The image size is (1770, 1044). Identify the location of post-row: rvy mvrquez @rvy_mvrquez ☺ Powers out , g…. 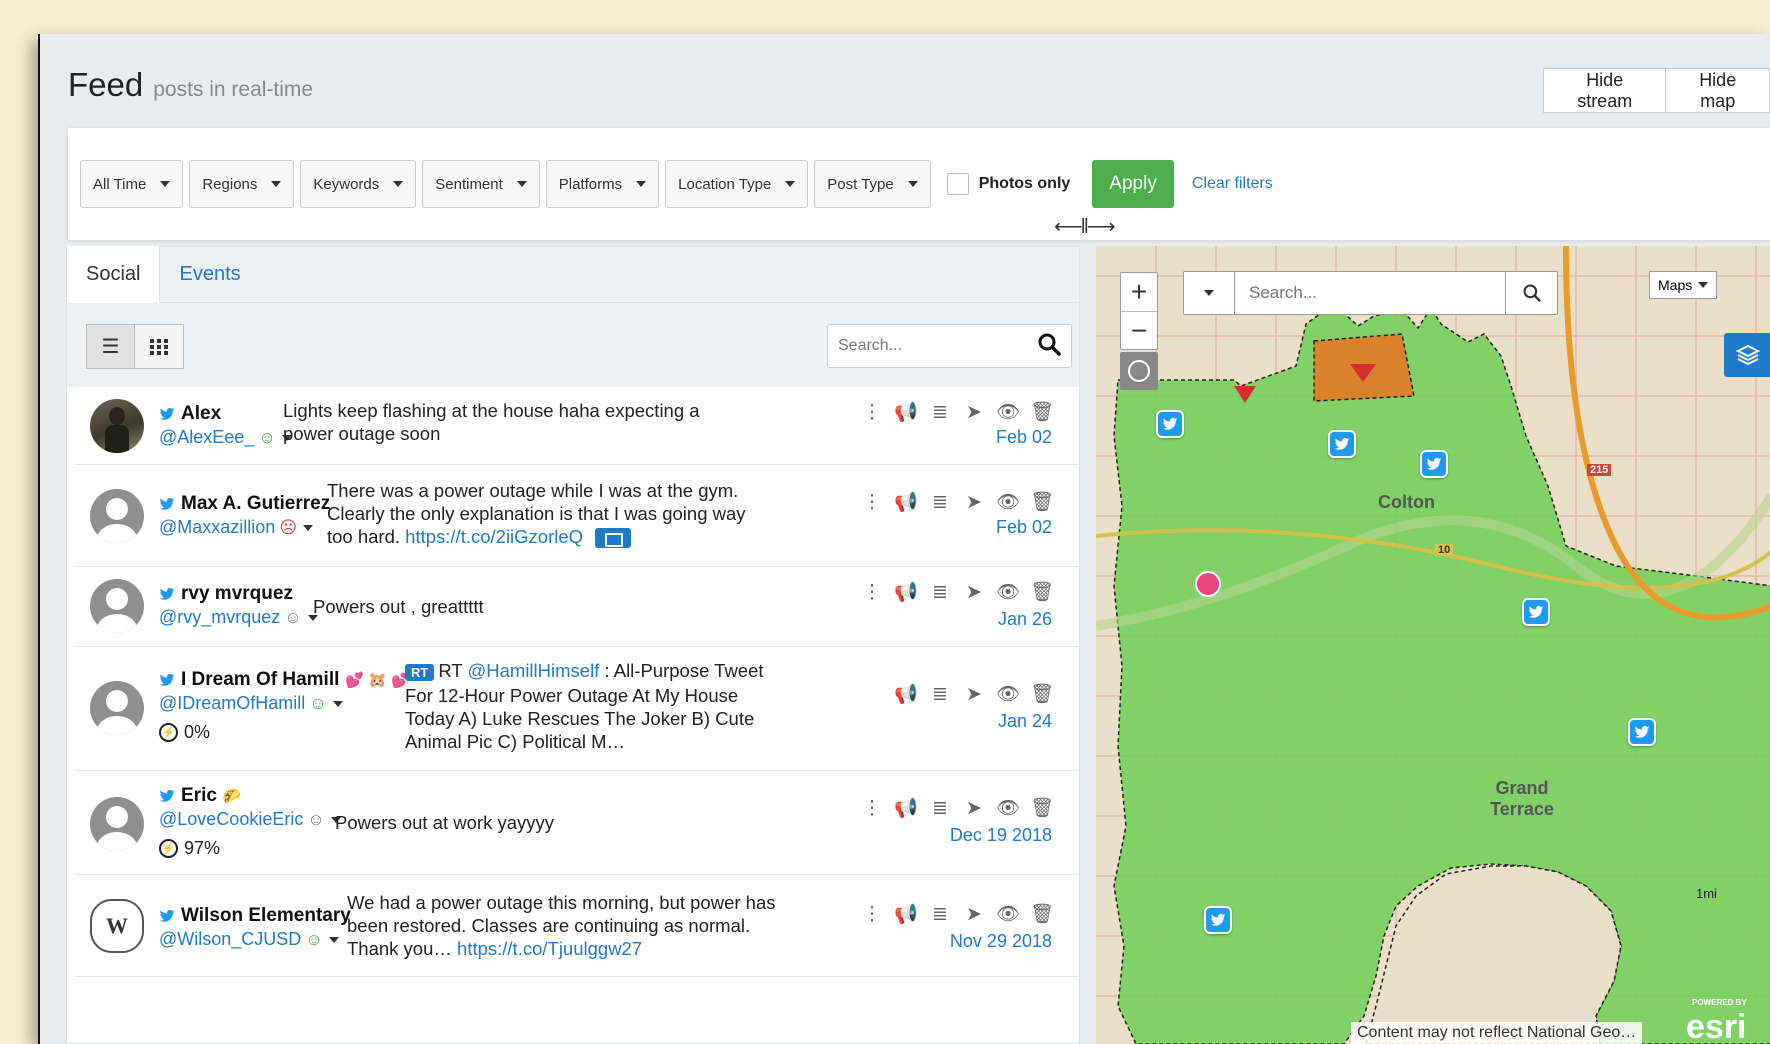
(576, 607).